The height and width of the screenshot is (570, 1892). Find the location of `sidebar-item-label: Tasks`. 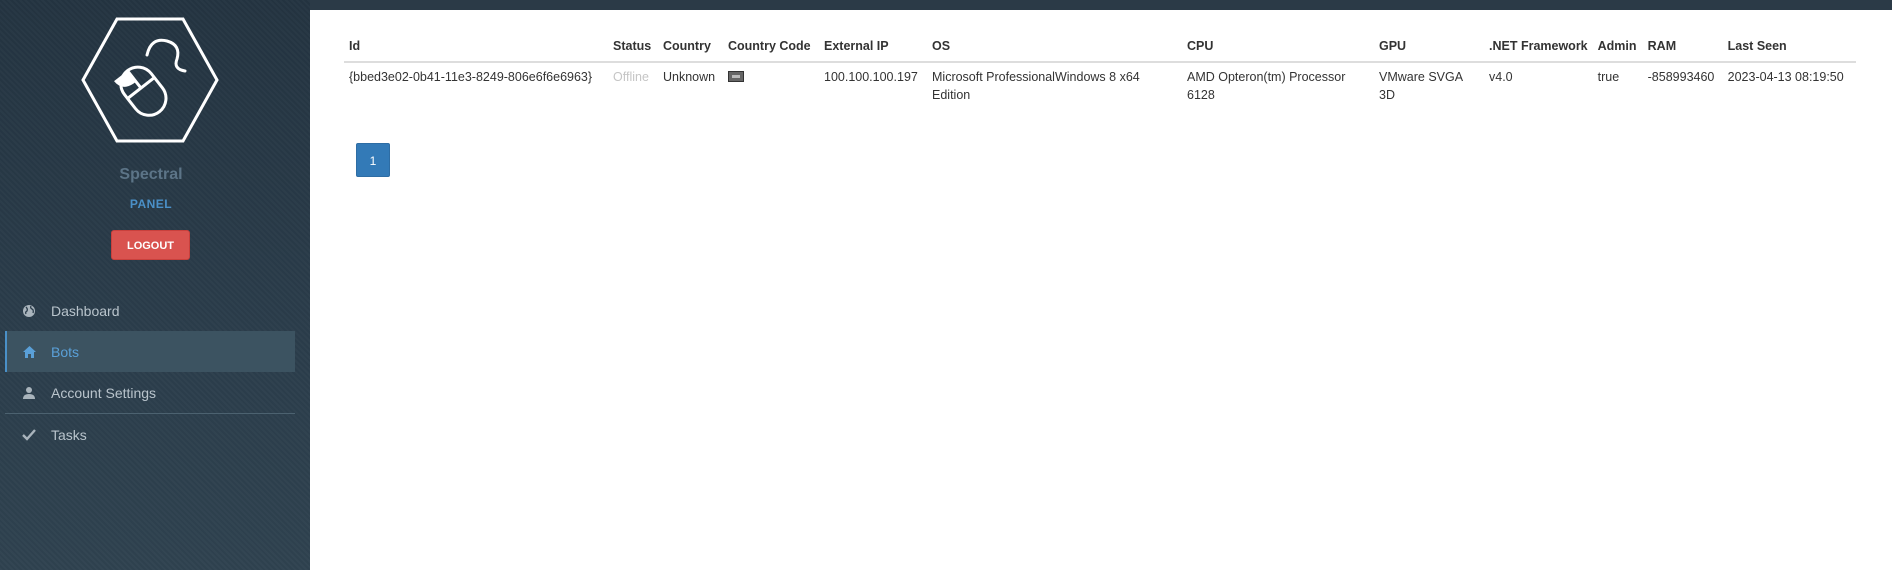

sidebar-item-label: Tasks is located at coordinates (69, 434).